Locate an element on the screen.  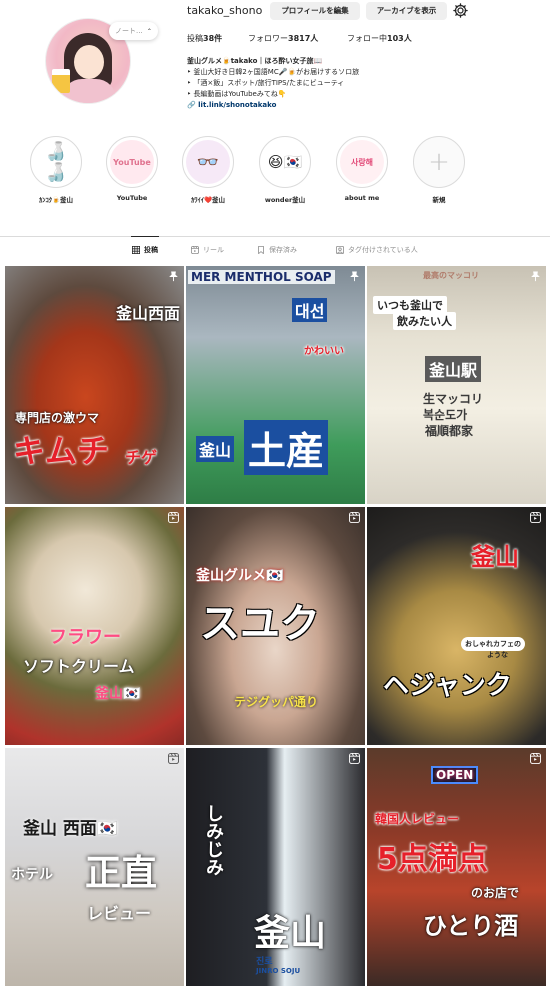
post-caption: おしゃれカフェの is located at coordinates (493, 644).